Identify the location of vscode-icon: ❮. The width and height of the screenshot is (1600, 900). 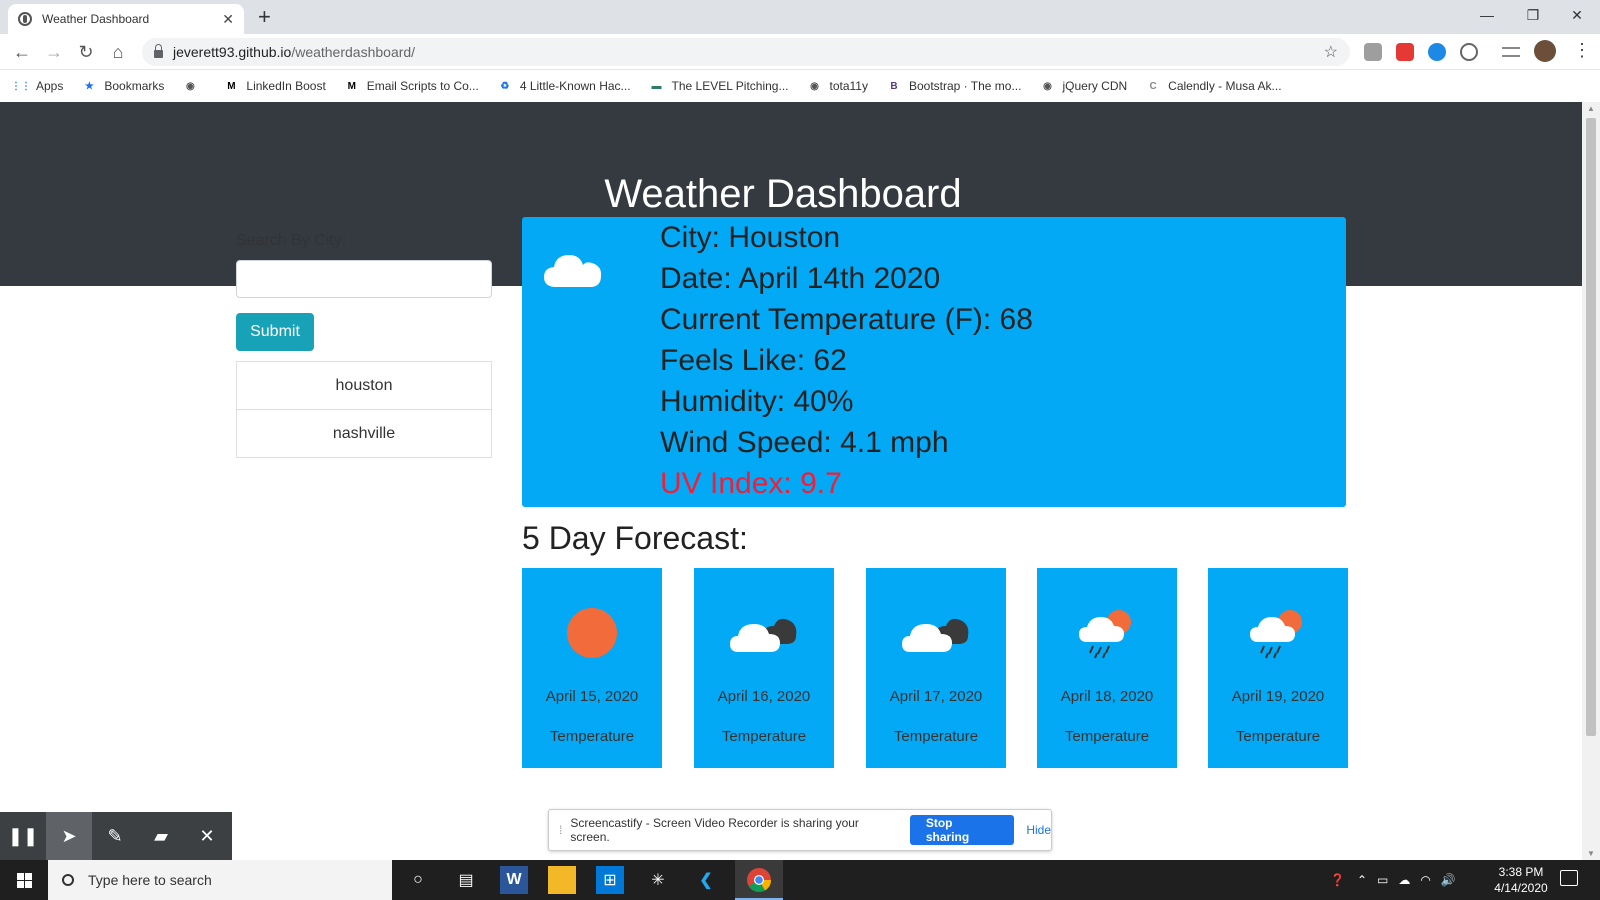
(706, 880).